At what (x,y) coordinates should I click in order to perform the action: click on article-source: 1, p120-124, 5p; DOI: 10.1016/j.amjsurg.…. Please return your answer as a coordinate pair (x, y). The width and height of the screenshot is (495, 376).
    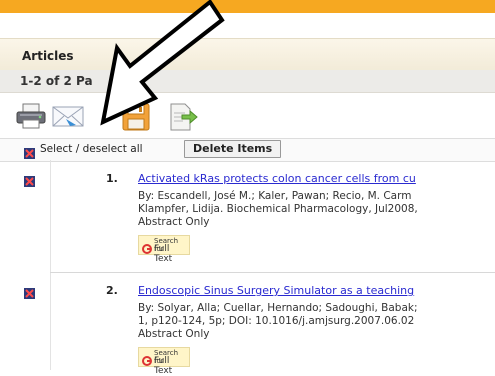
    Looking at the image, I should click on (276, 321).